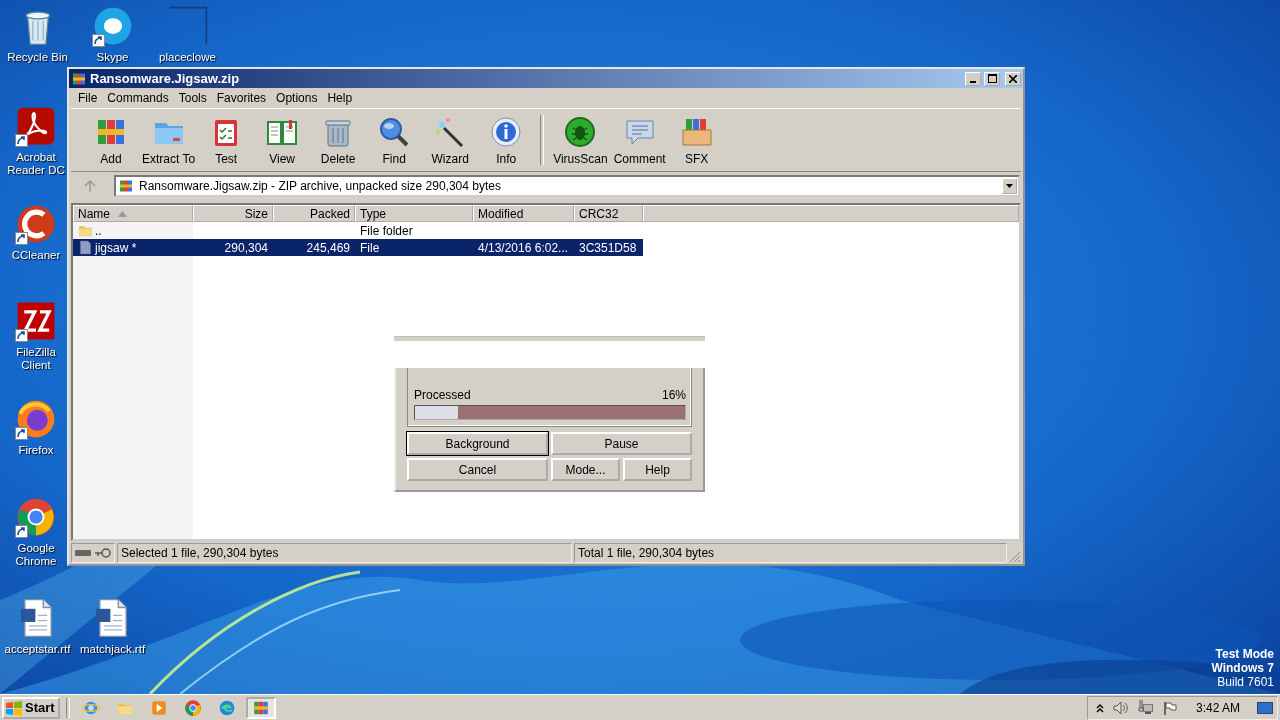 The height and width of the screenshot is (720, 1280). Describe the element at coordinates (1242, 668) in the screenshot. I see `notice-text: Windows 7` at that location.